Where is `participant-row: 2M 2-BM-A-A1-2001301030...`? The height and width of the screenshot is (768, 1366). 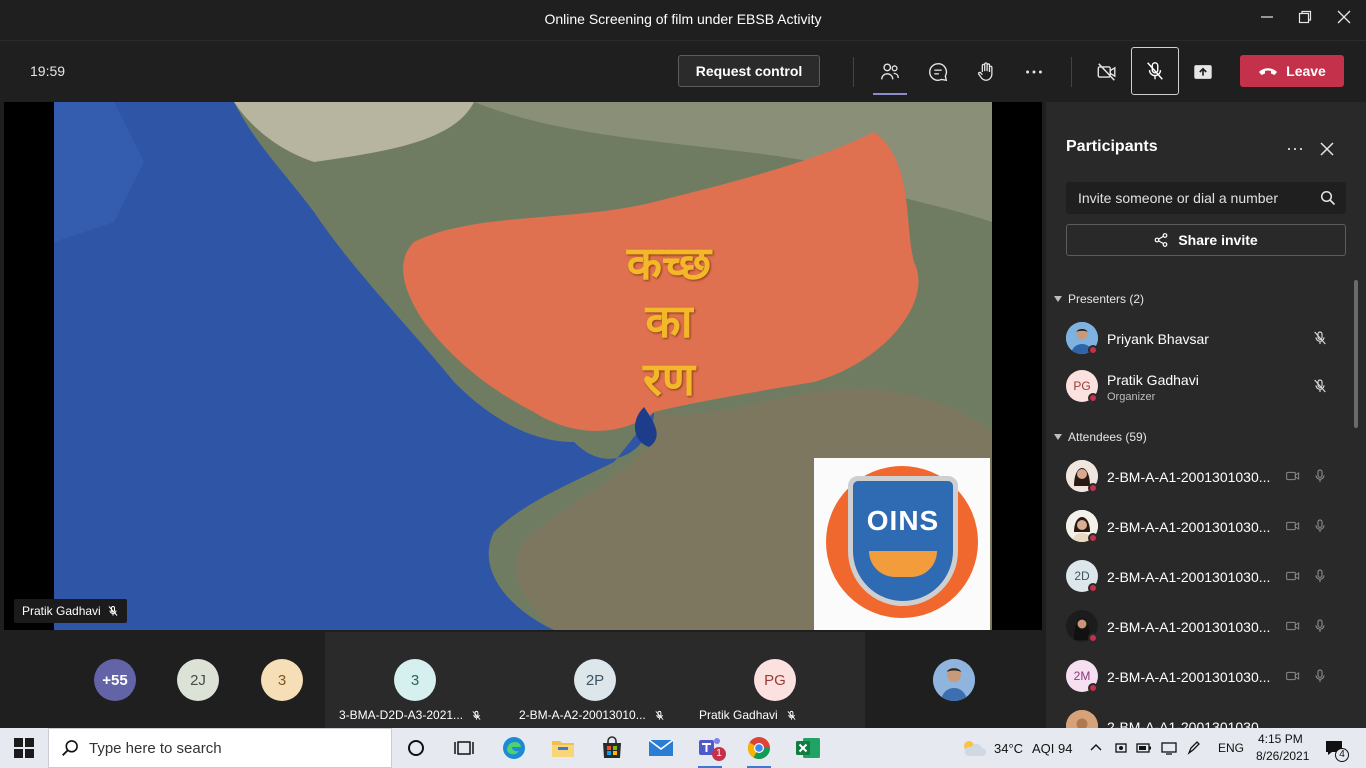 participant-row: 2M 2-BM-A-A1-2001301030... is located at coordinates (1206, 678).